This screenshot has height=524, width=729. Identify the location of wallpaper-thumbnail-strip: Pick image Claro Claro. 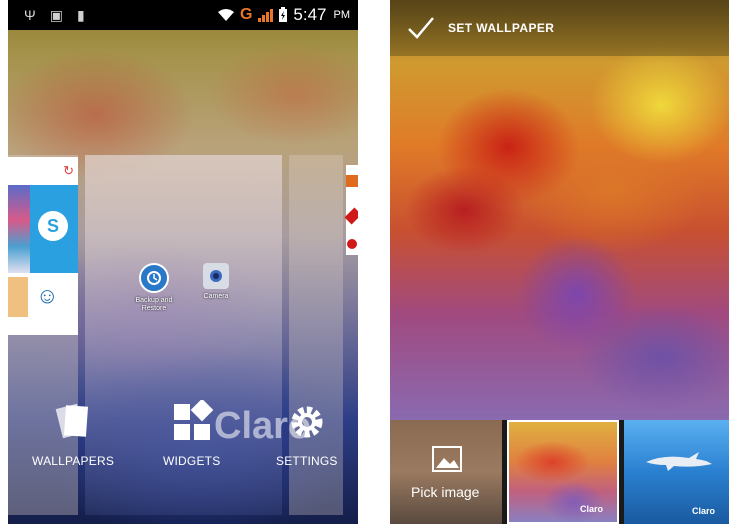
(559, 472).